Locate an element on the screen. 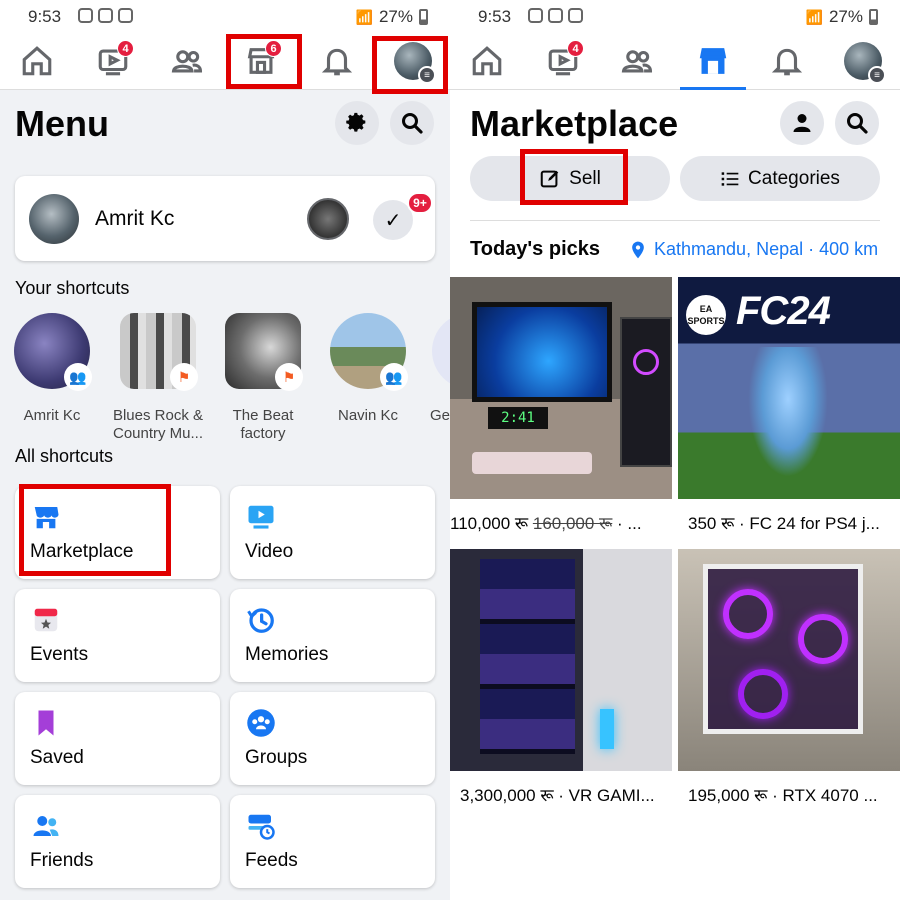  bell-icon is located at coordinates (337, 62).